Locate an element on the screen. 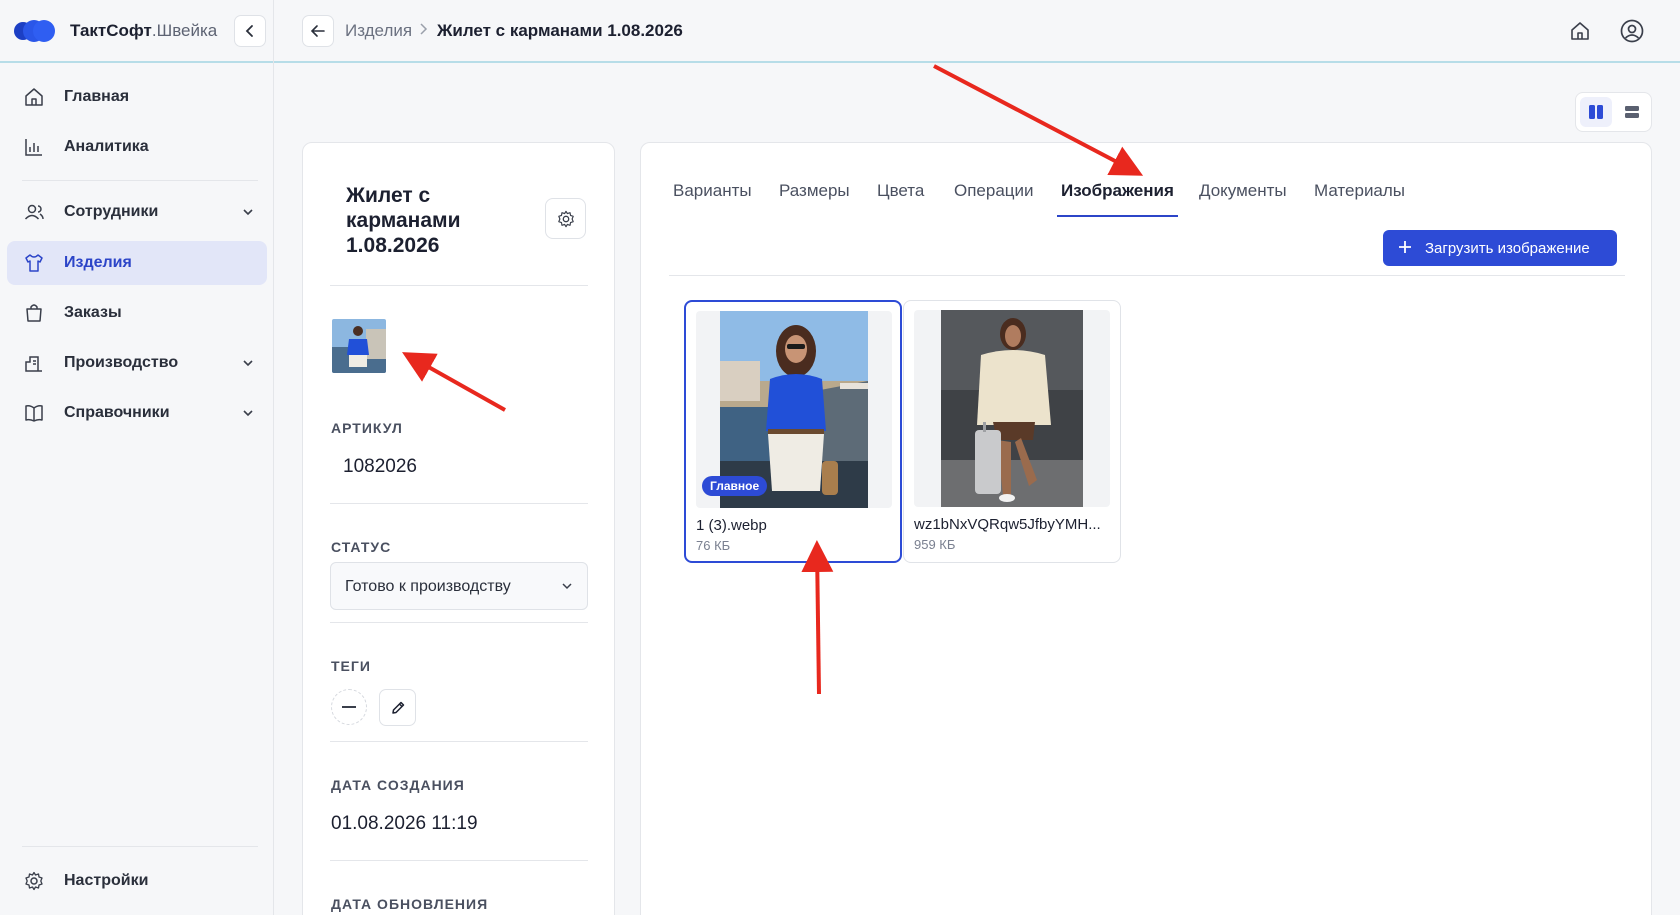 The width and height of the screenshot is (1680, 915). product-photo-thumbnail is located at coordinates (359, 346).